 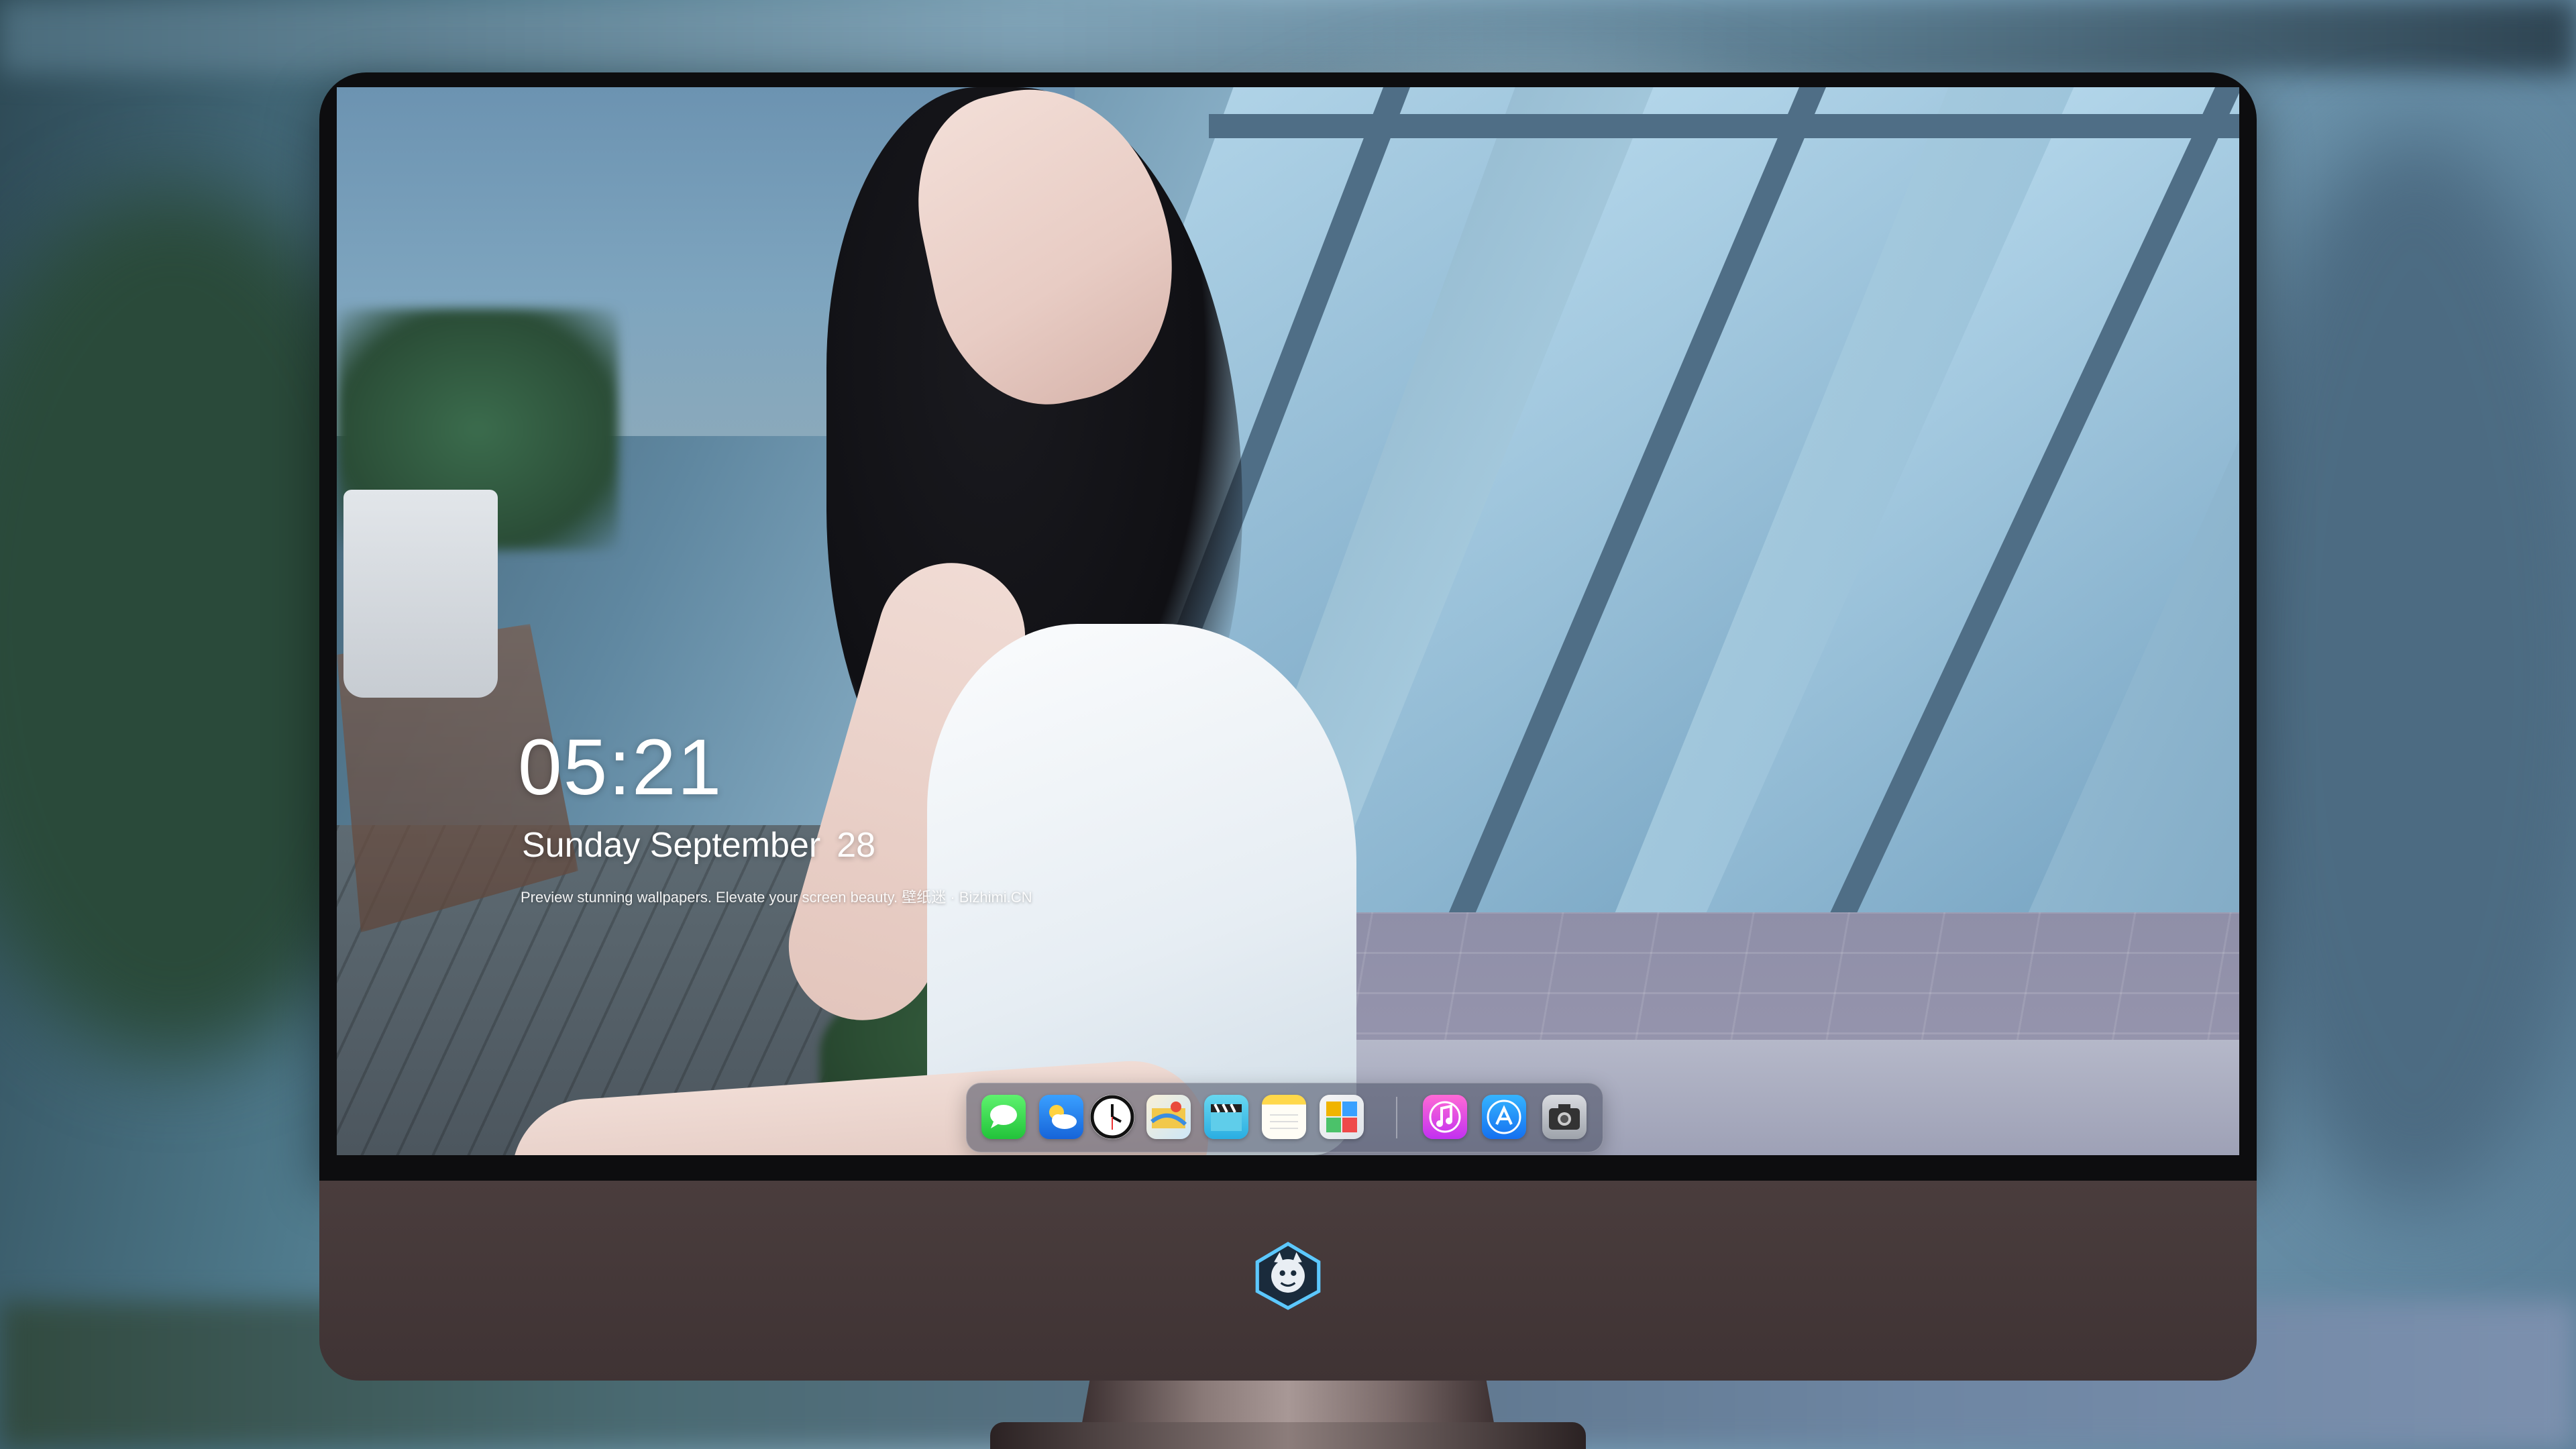 I want to click on lock-screen-clock: 05:21, so click(x=620, y=767).